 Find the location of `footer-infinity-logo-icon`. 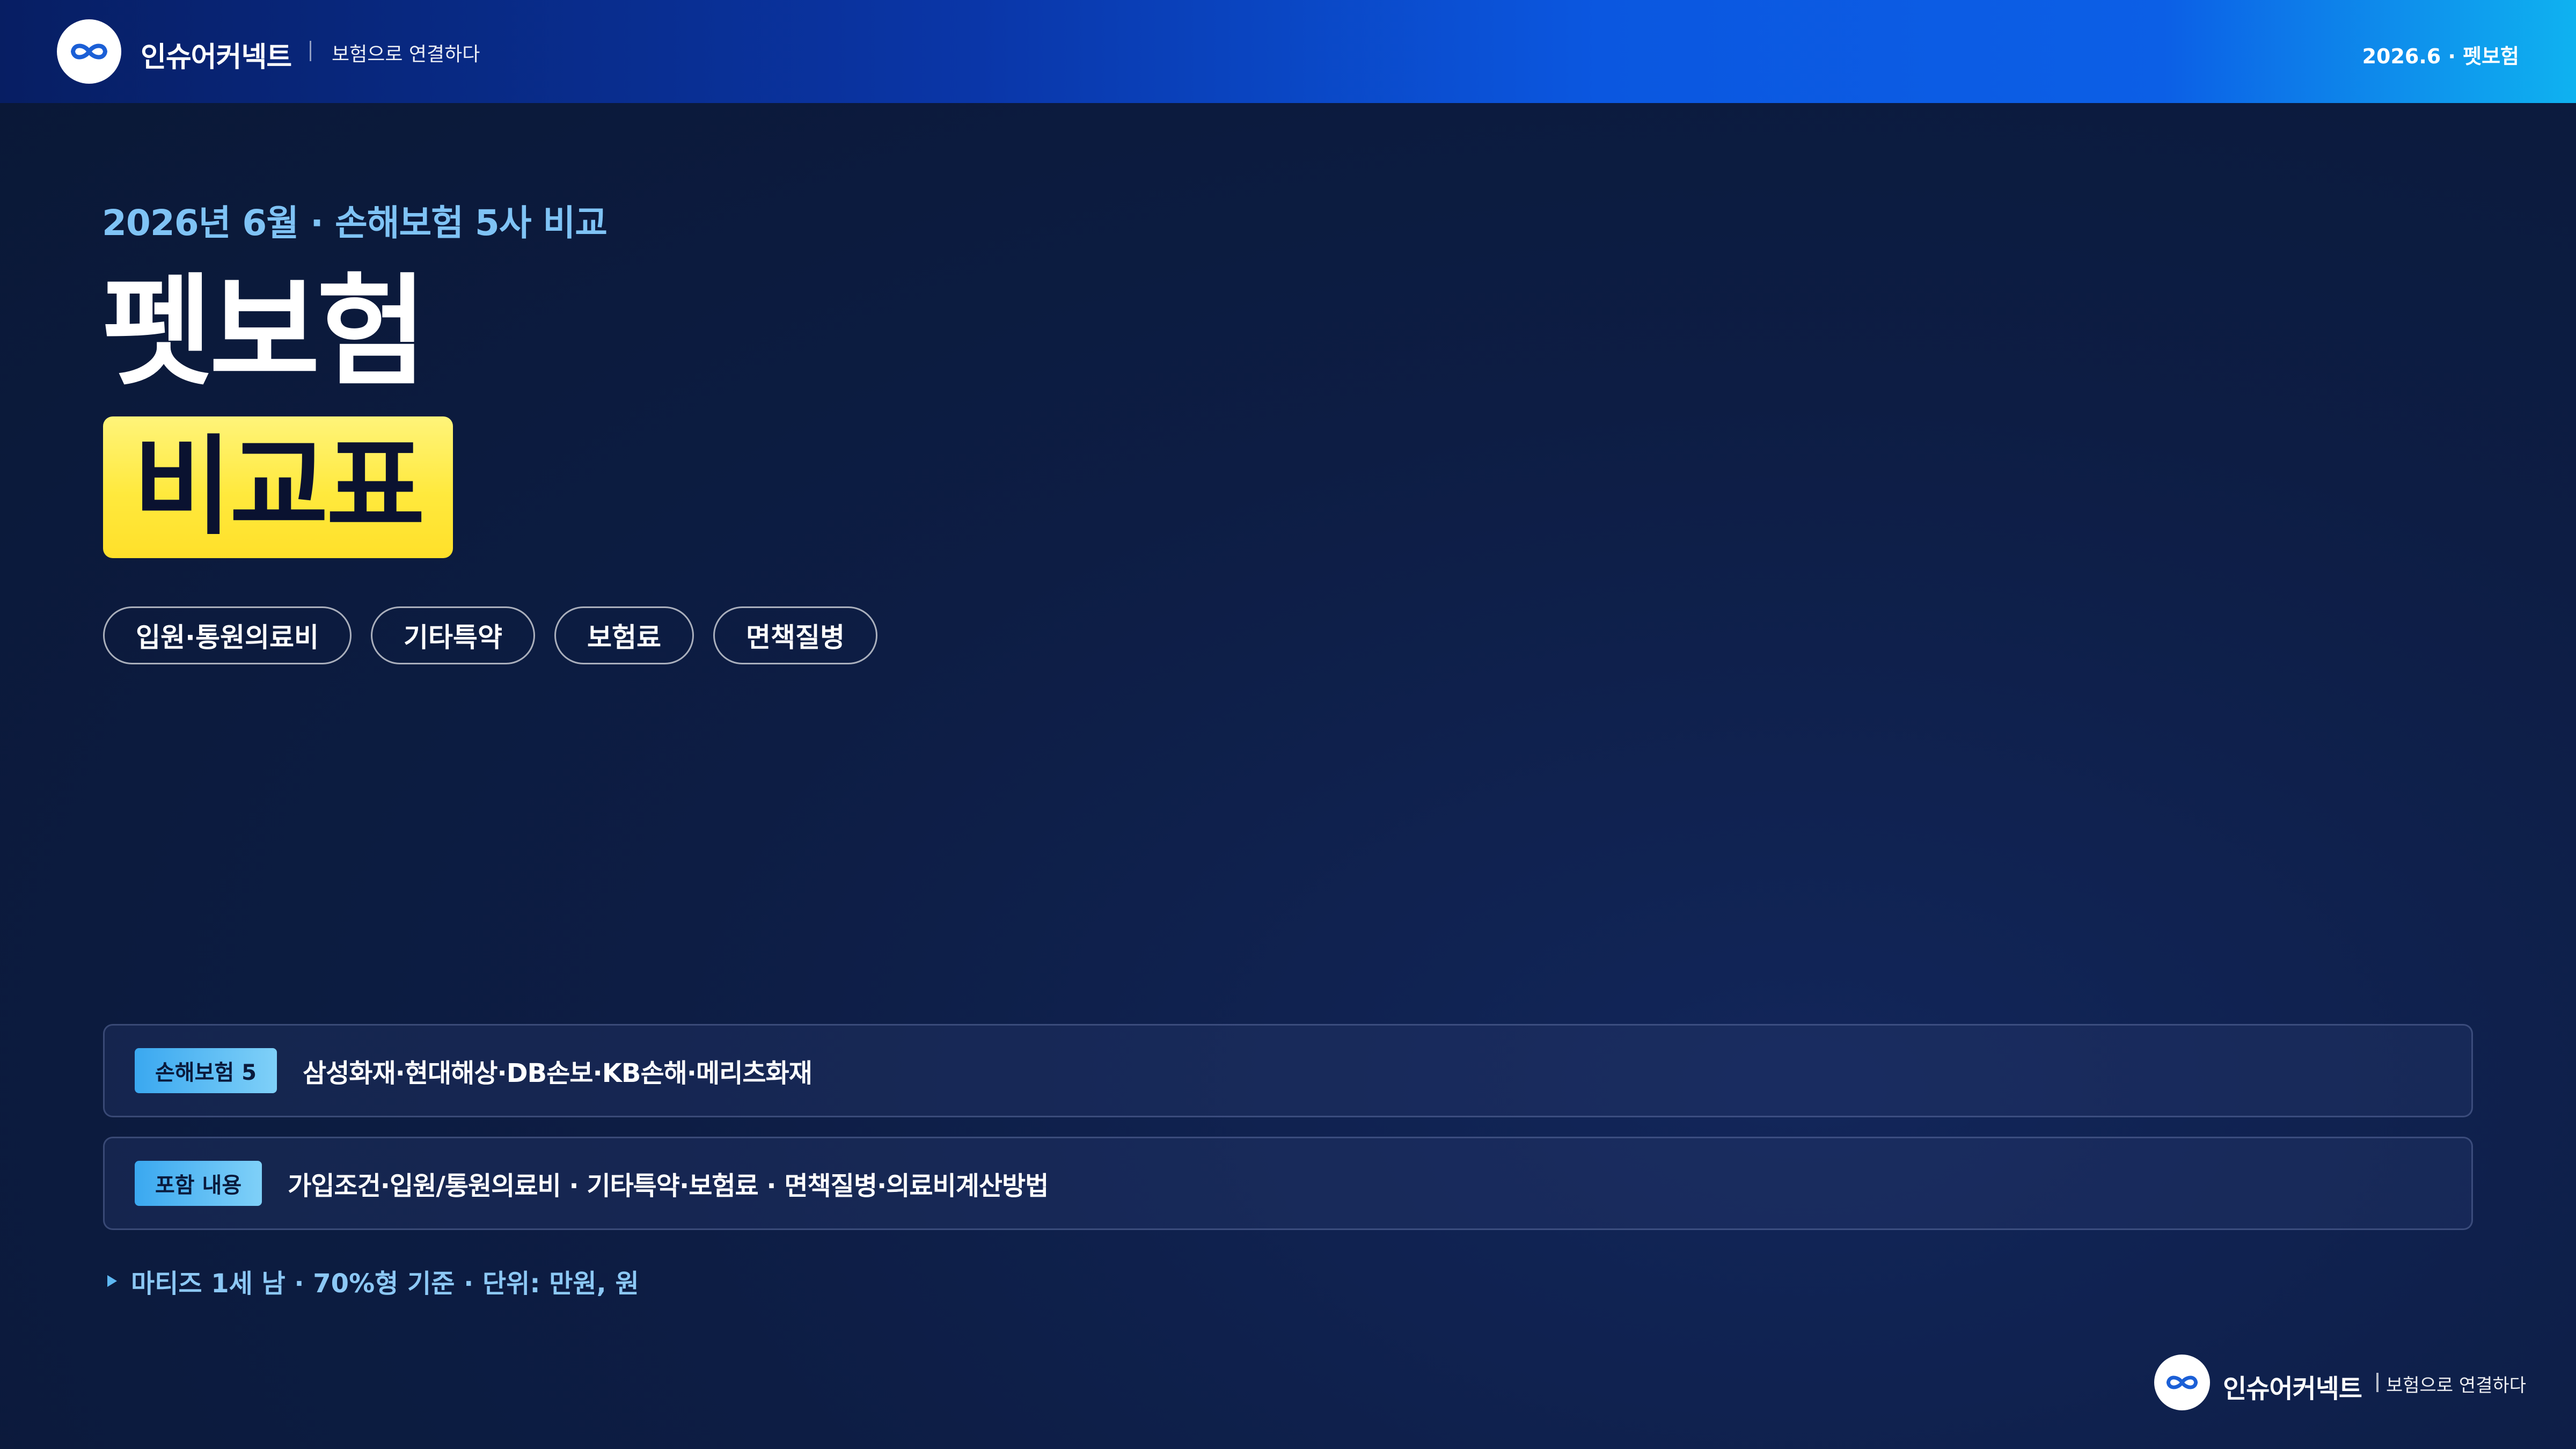

footer-infinity-logo-icon is located at coordinates (2182, 1382).